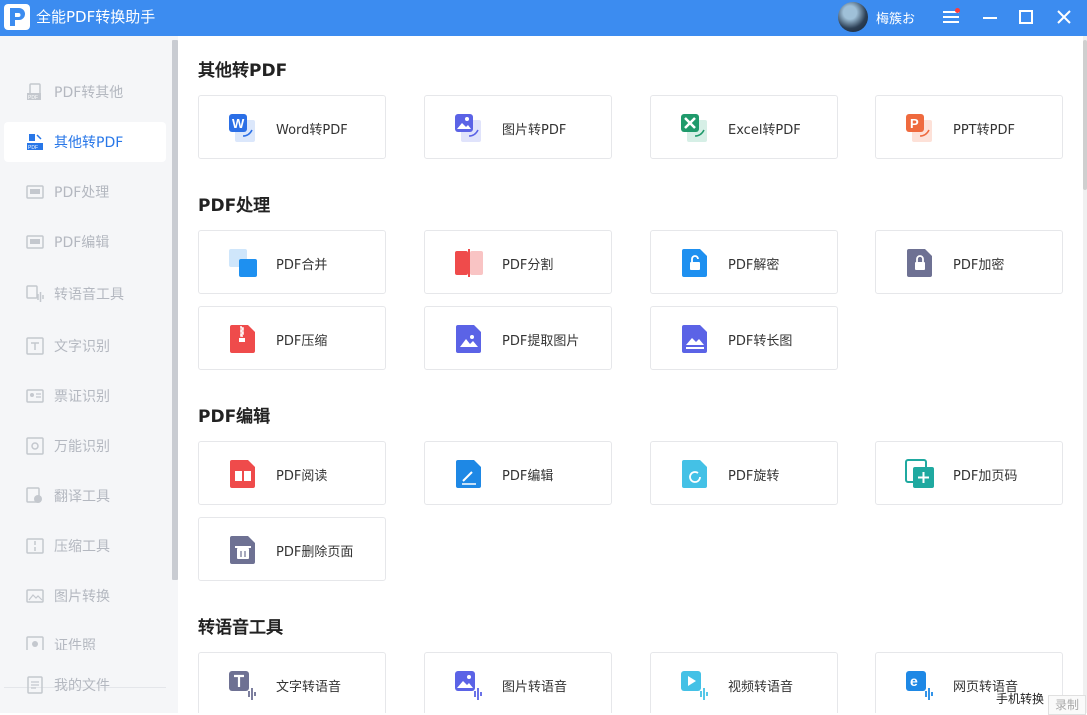 Image resolution: width=1087 pixels, height=715 pixels. I want to click on compress-icon, so click(35, 546).